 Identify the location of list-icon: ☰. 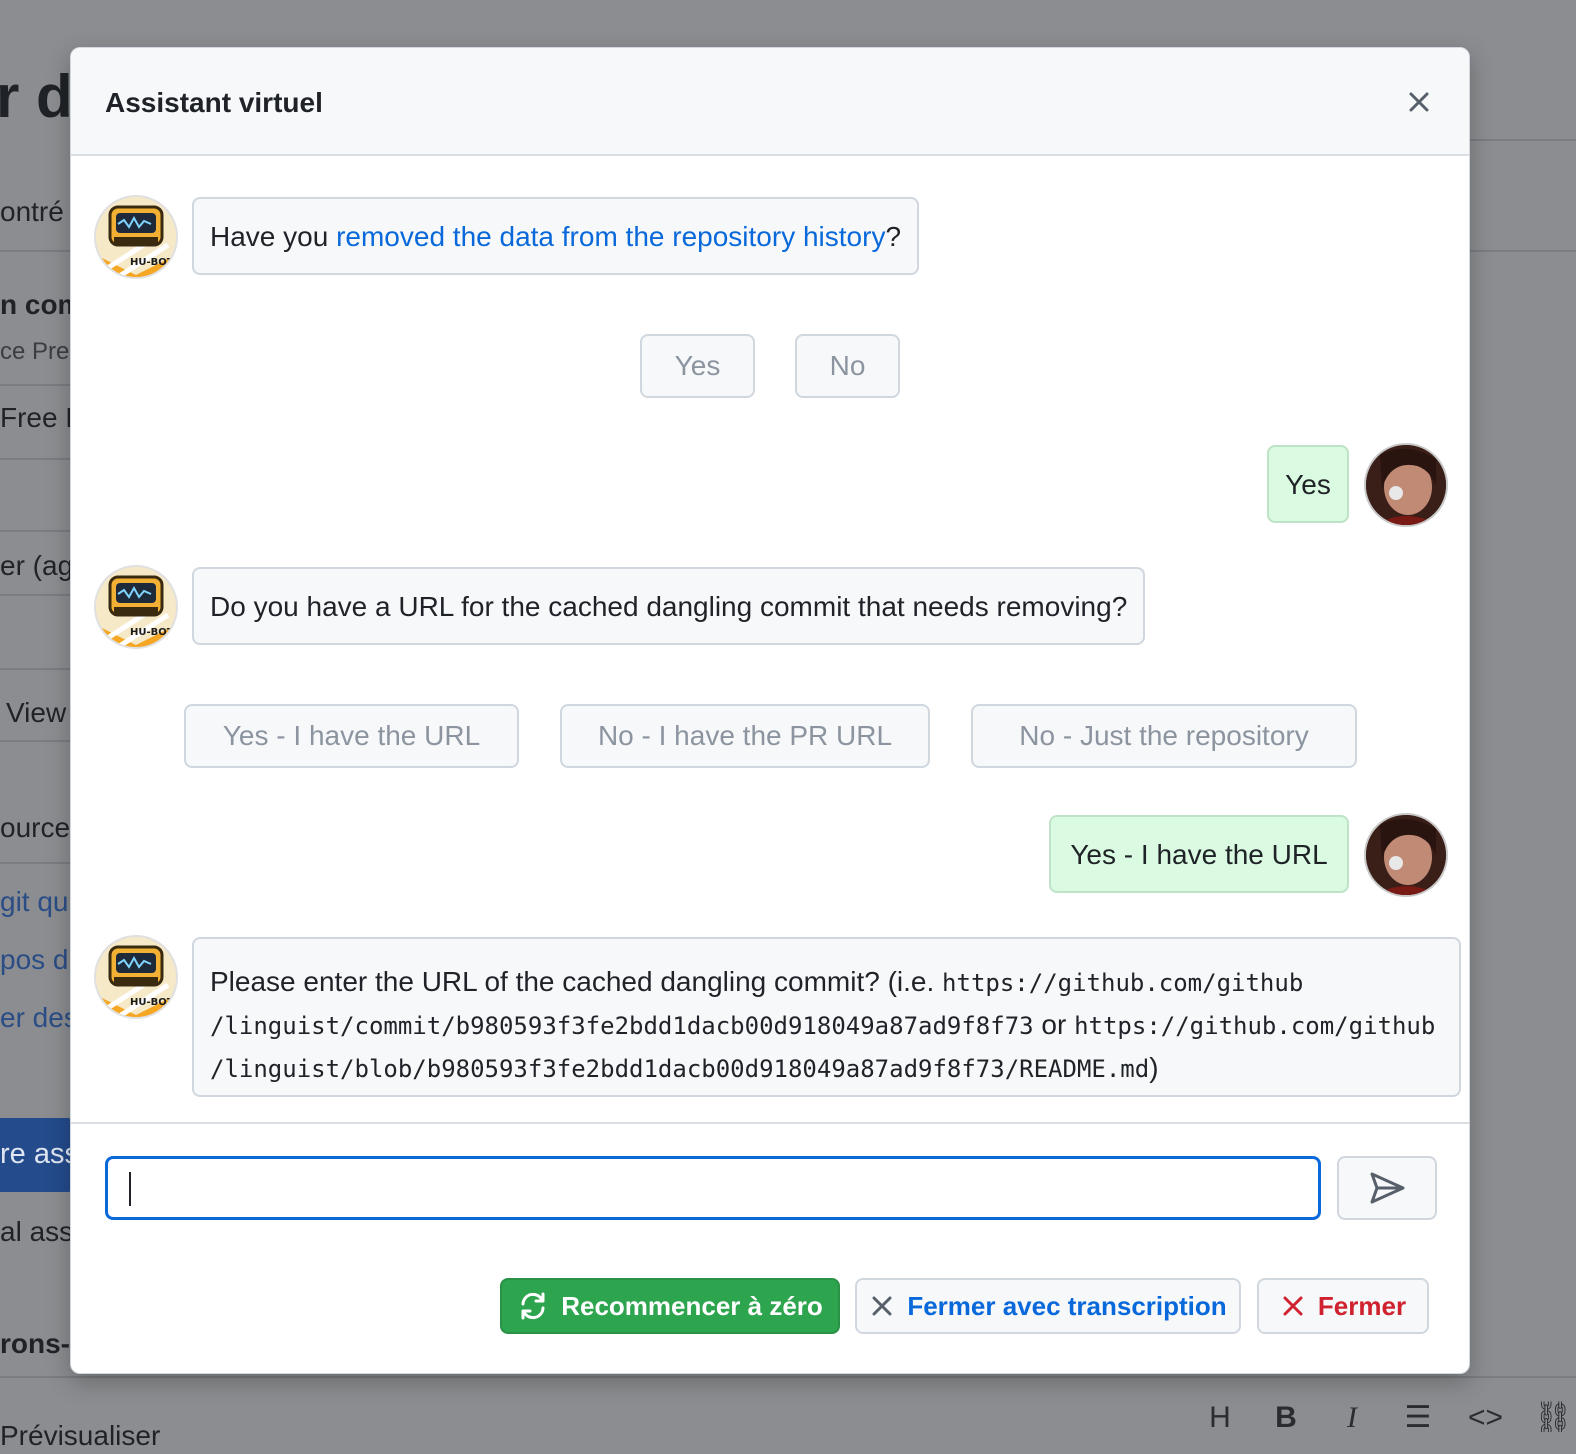
(1418, 1417).